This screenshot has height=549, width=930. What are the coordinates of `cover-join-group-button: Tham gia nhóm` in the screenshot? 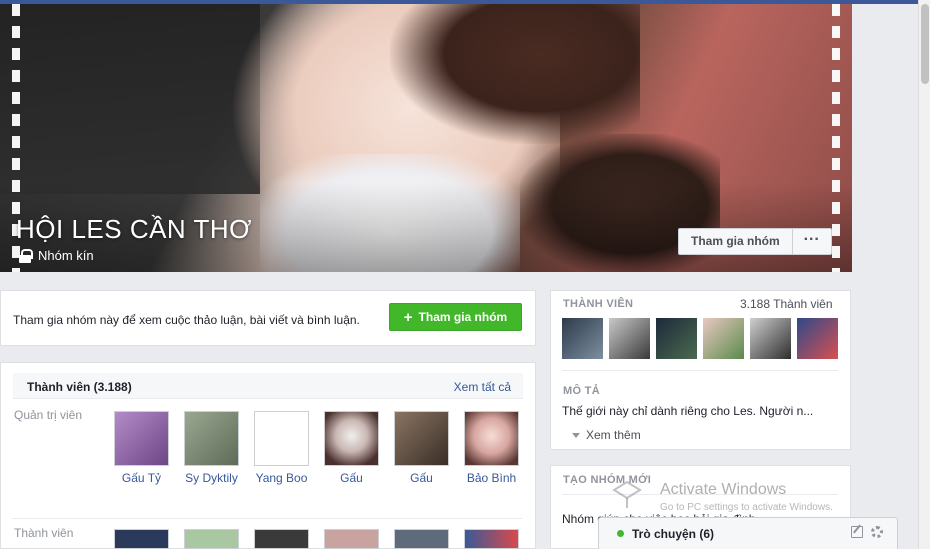 It's located at (736, 241).